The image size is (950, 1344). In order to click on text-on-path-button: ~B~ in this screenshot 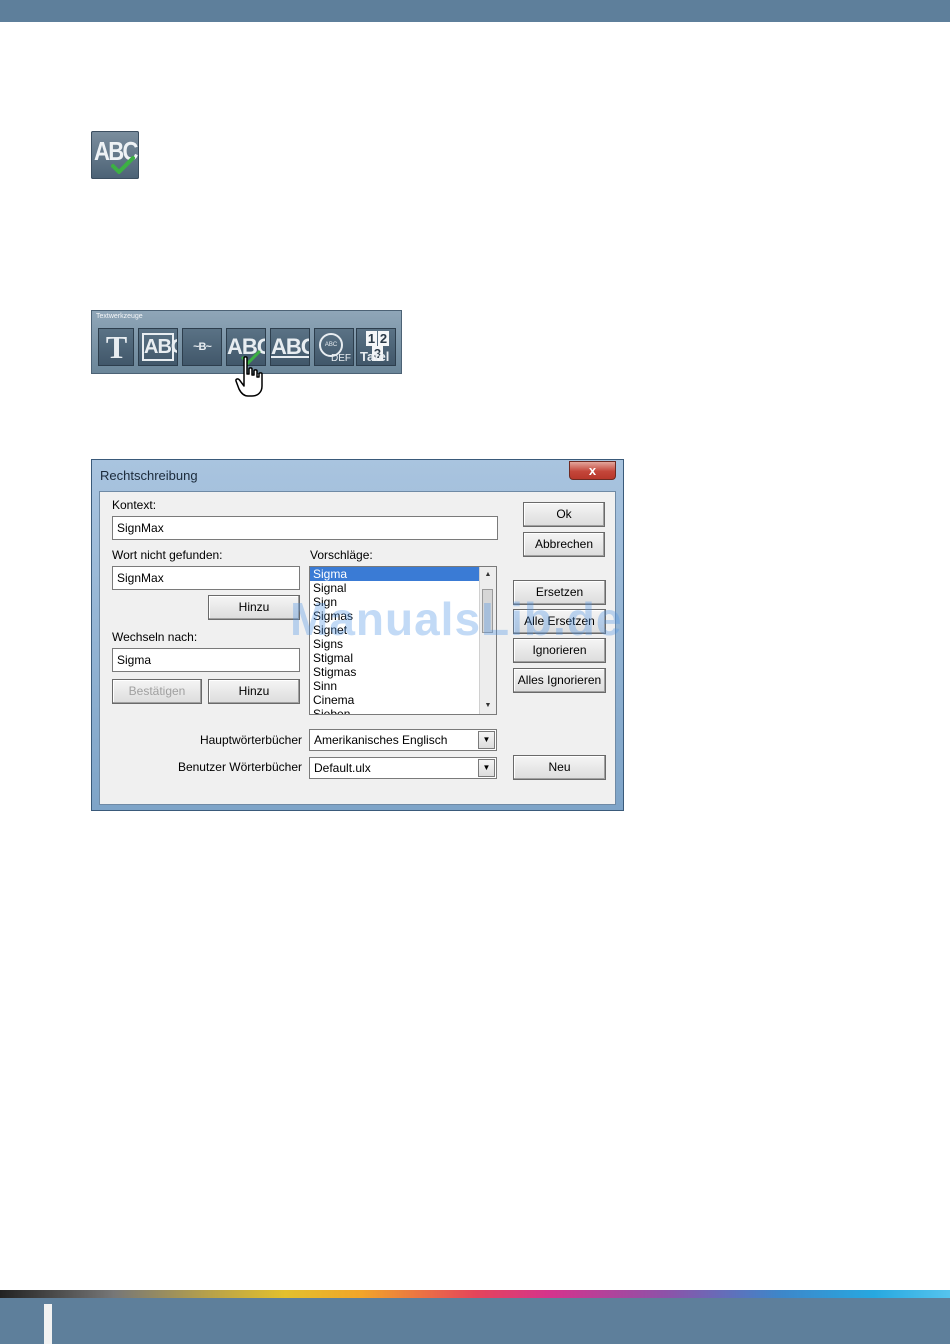, I will do `click(202, 347)`.